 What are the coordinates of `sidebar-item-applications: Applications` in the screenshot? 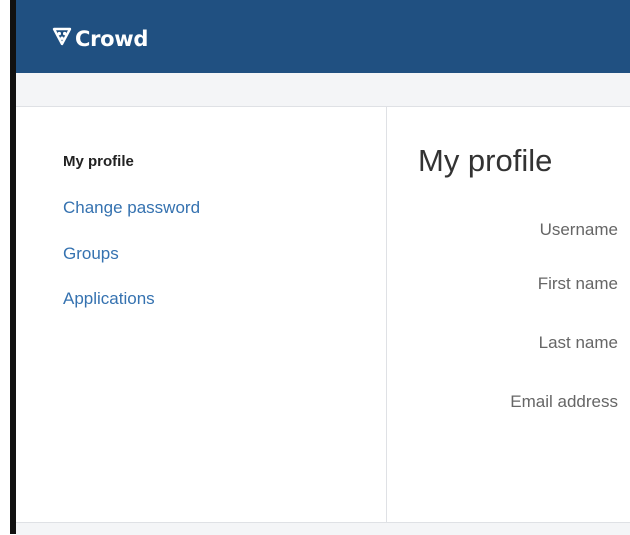 It's located at (109, 299).